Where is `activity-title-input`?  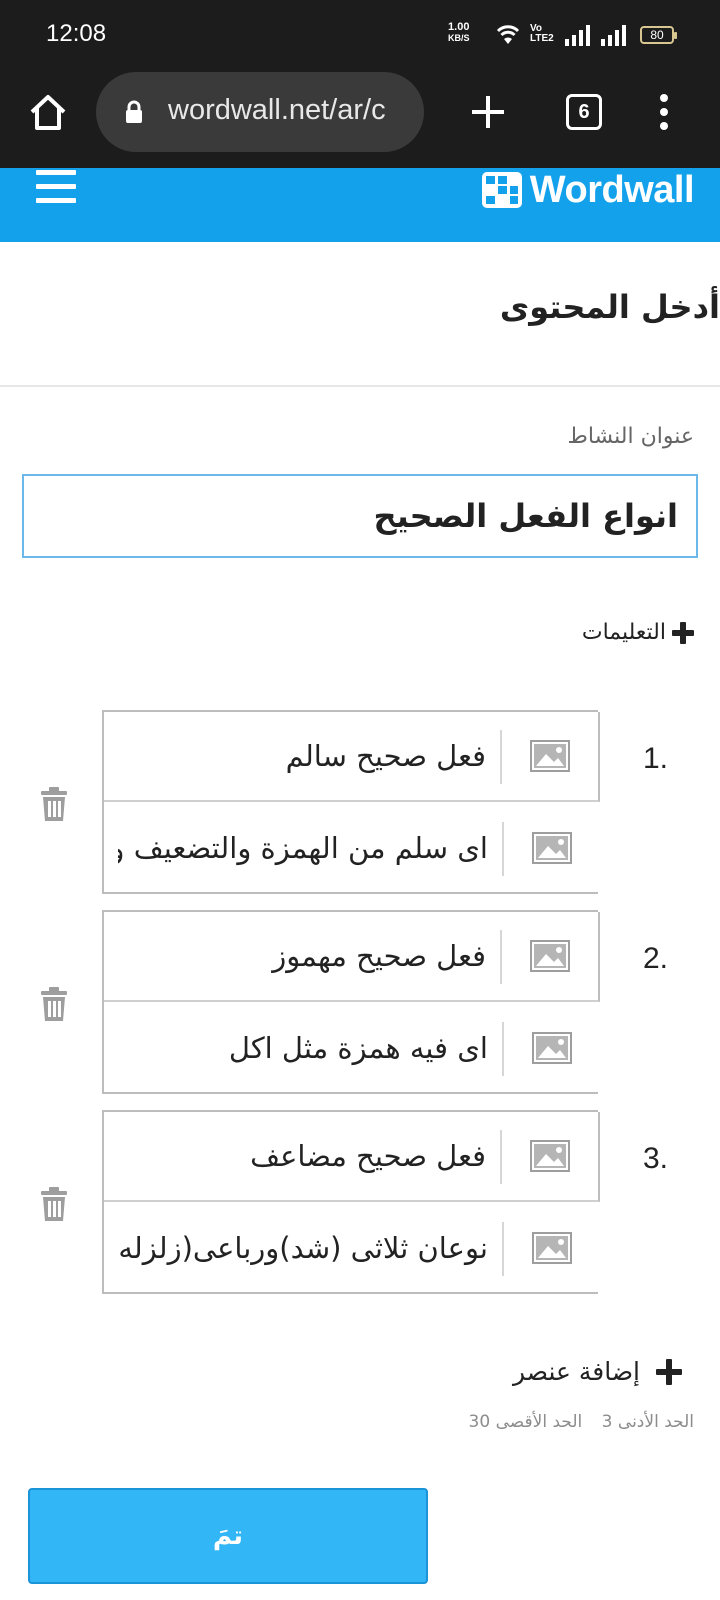
activity-title-input is located at coordinates (360, 516).